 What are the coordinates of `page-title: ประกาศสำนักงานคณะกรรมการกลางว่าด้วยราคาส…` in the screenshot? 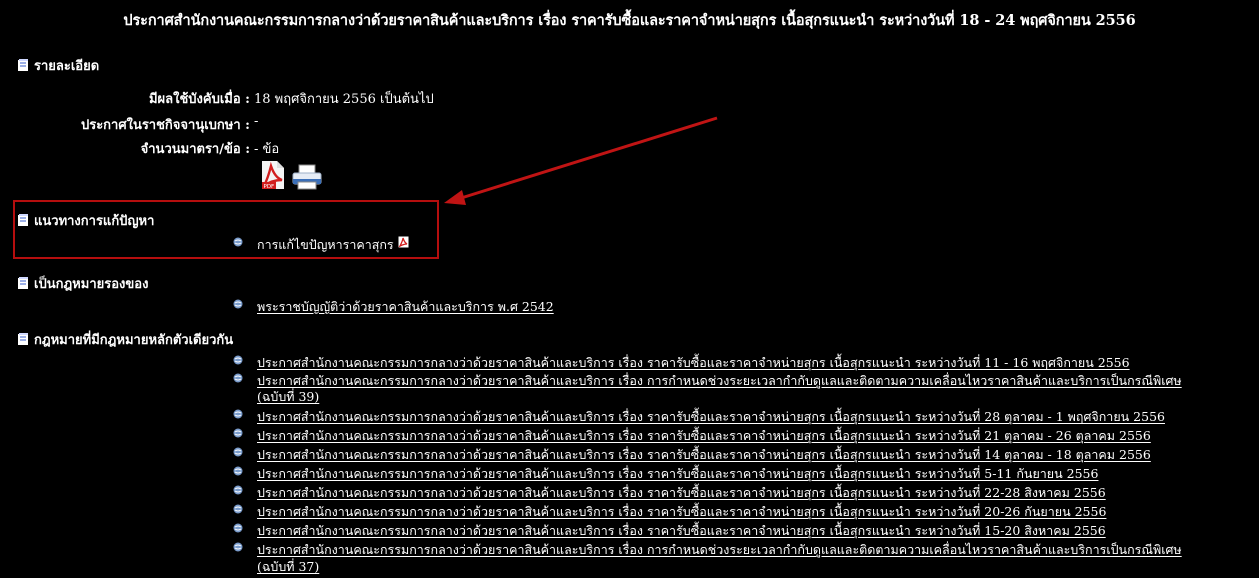 It's located at (629, 20).